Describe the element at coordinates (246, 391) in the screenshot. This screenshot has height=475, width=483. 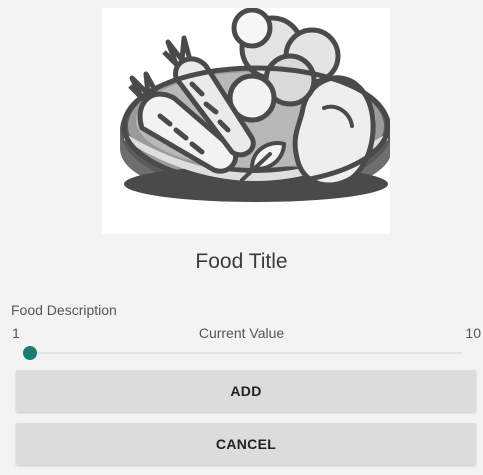
I see `add-button: ADD` at that location.